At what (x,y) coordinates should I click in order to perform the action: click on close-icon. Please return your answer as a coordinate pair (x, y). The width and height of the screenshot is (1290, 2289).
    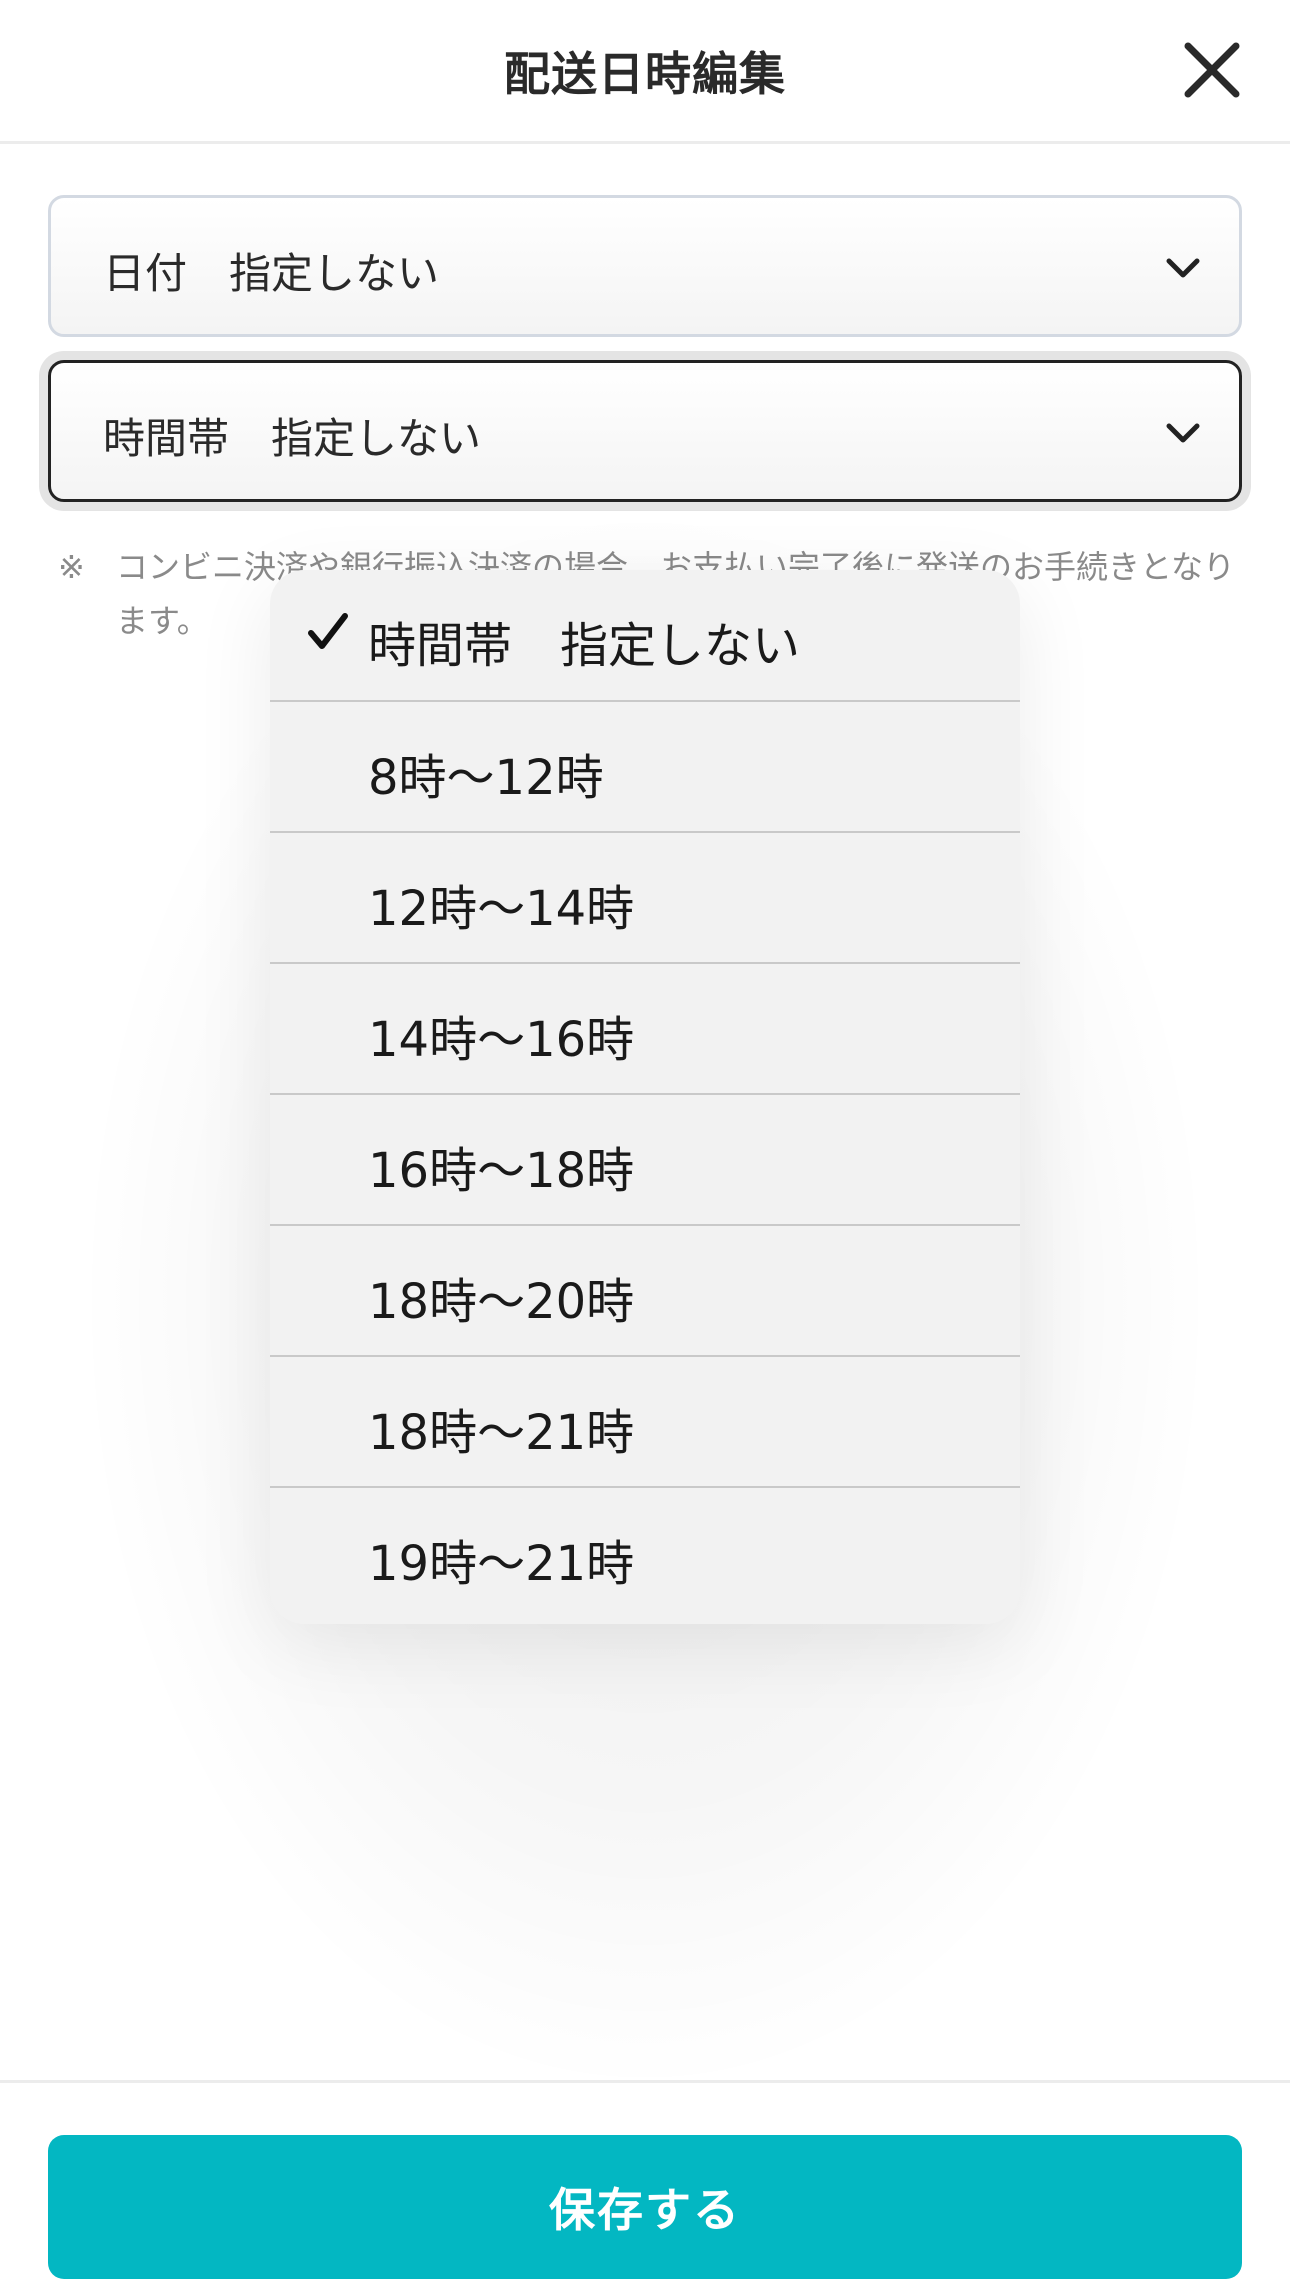
    Looking at the image, I should click on (1212, 70).